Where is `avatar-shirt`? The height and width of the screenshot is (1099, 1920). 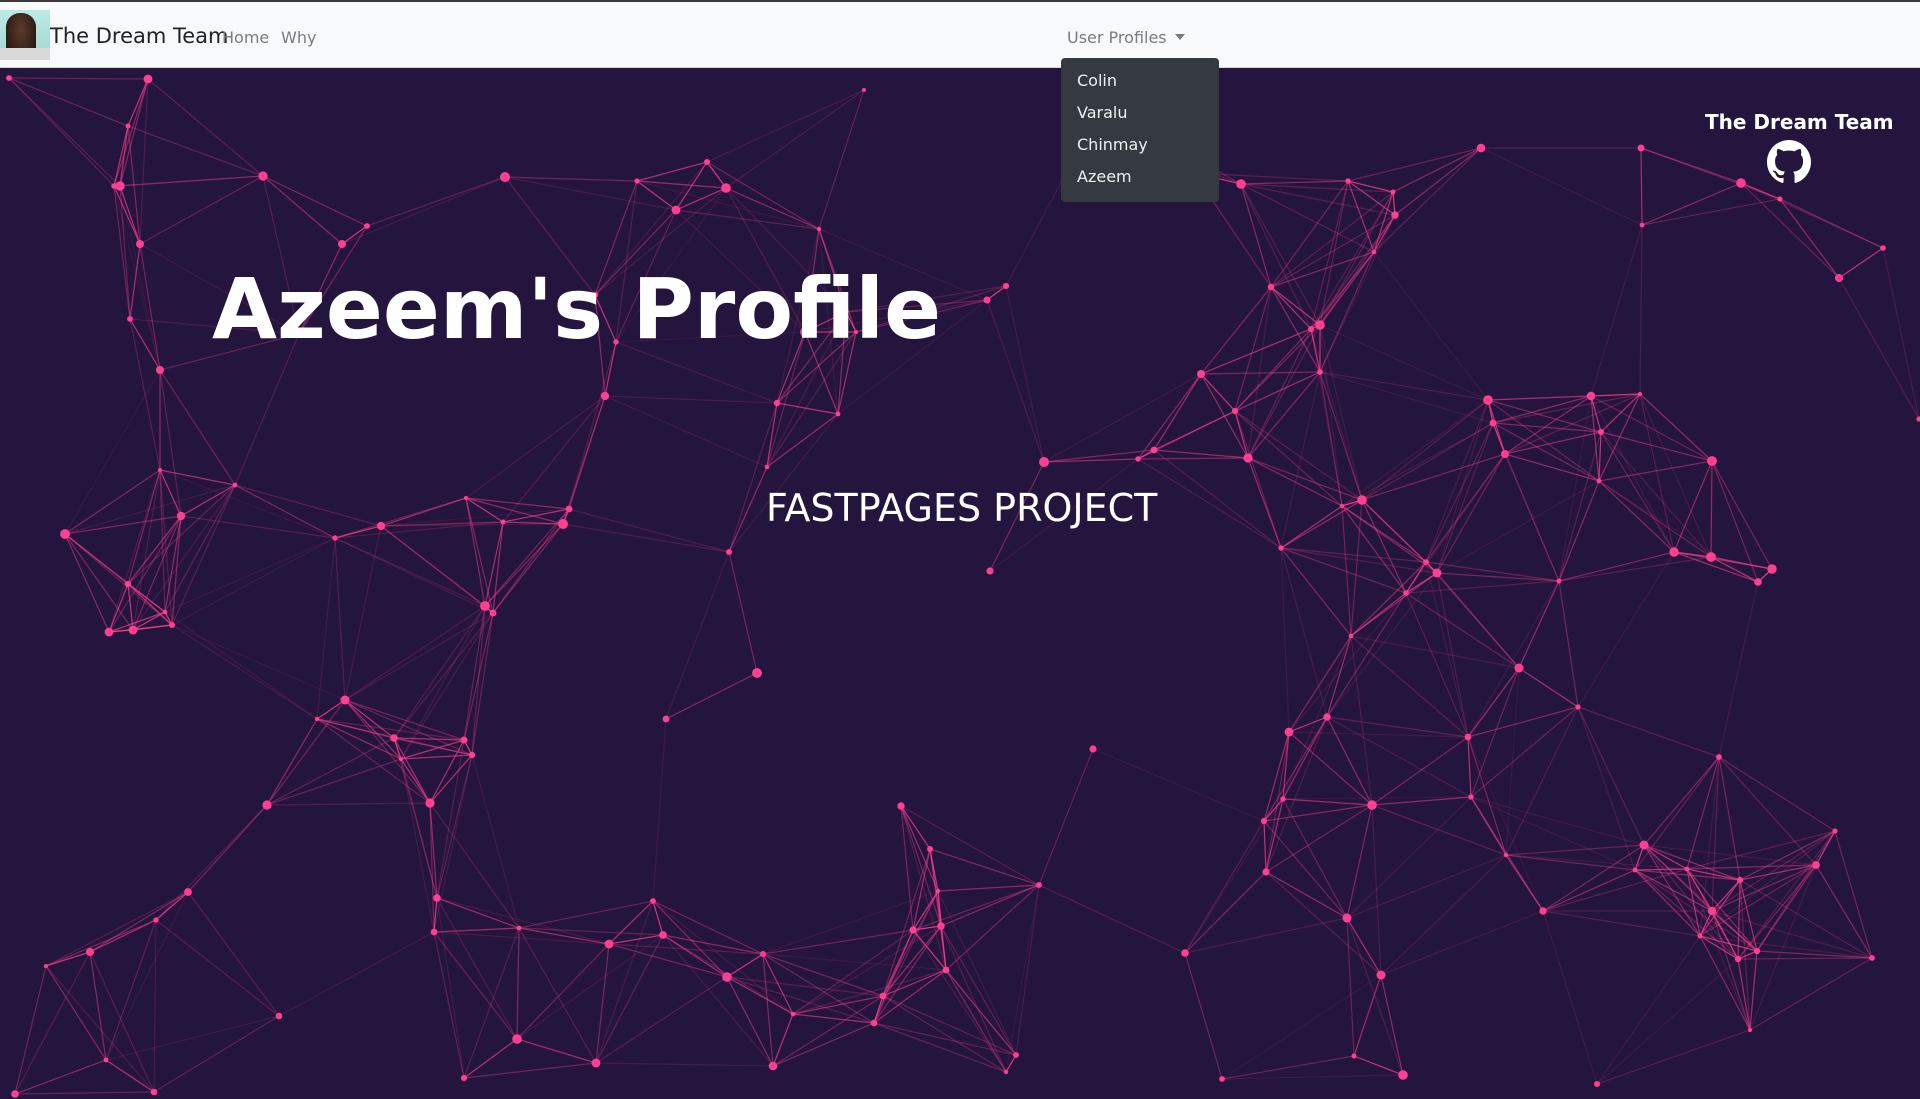
avatar-shirt is located at coordinates (25, 54).